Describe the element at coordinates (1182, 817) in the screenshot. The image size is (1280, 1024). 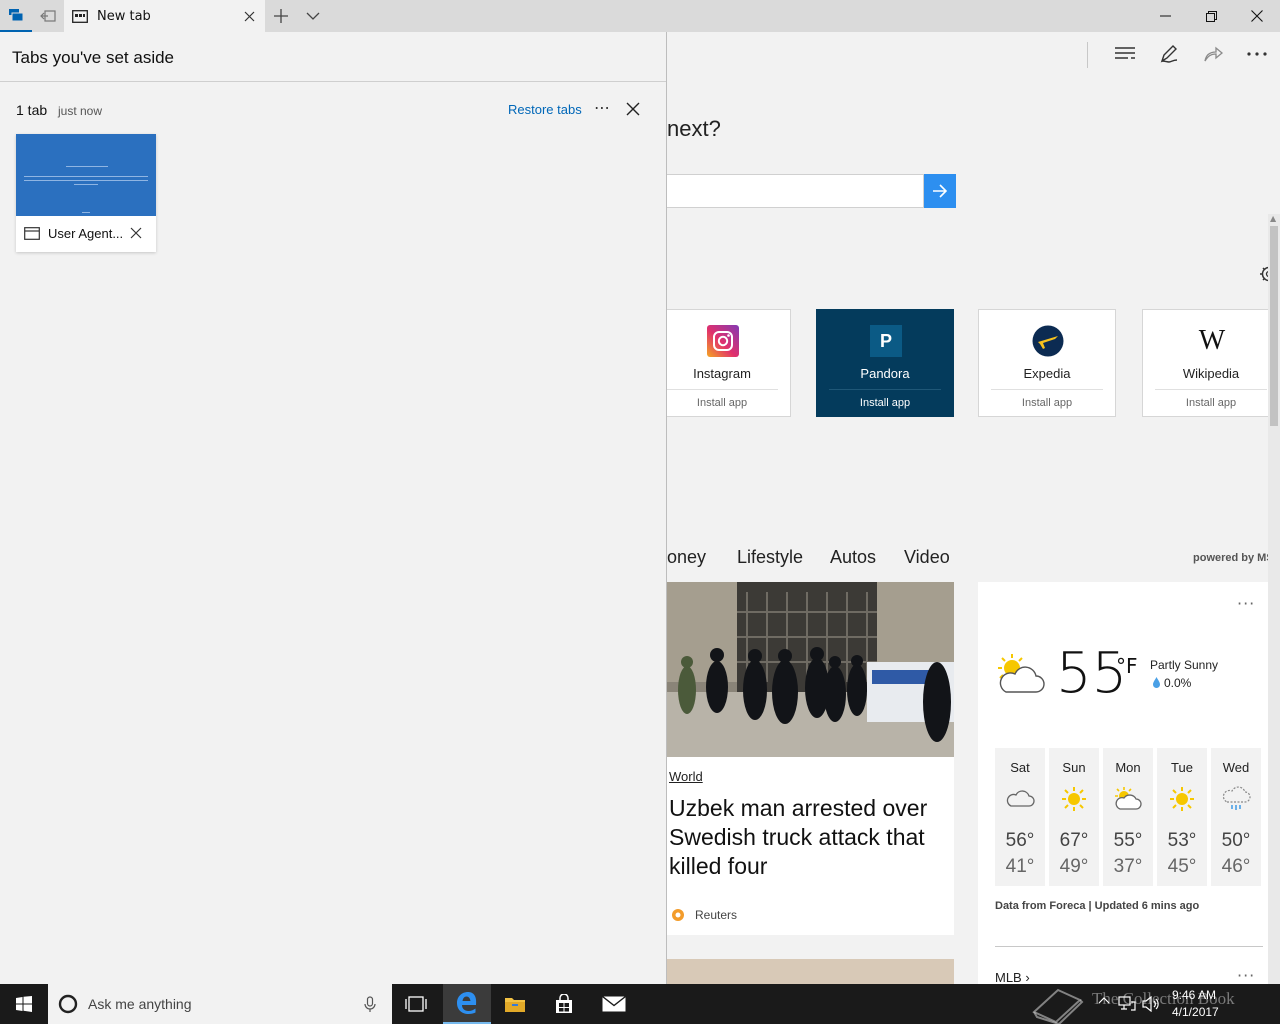
I see `forecast-day: Tue 53° 45°` at that location.